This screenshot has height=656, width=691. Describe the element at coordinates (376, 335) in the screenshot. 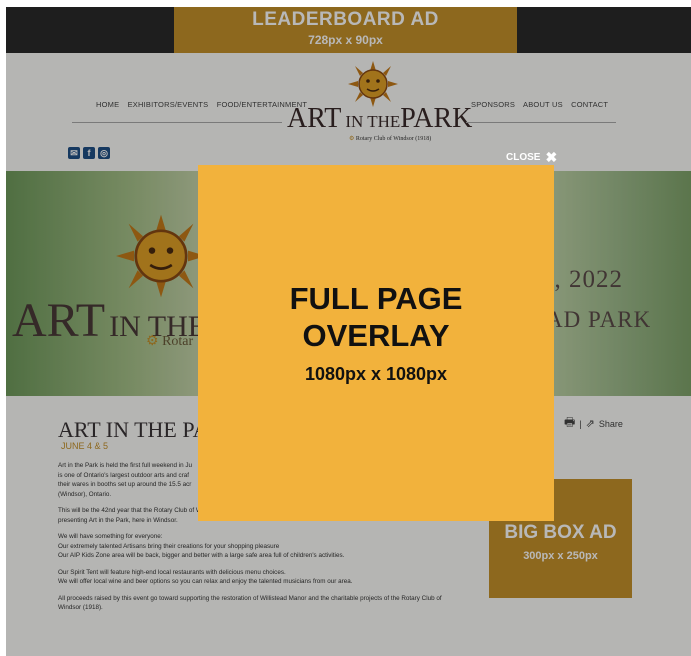

I see `overlay-title-line2: OVERLAY` at that location.